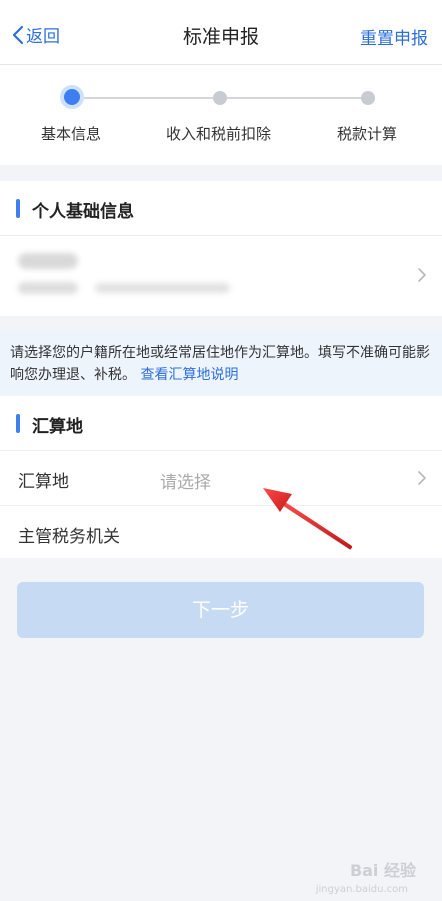 The width and height of the screenshot is (442, 901). I want to click on step-dot-active, so click(72, 97).